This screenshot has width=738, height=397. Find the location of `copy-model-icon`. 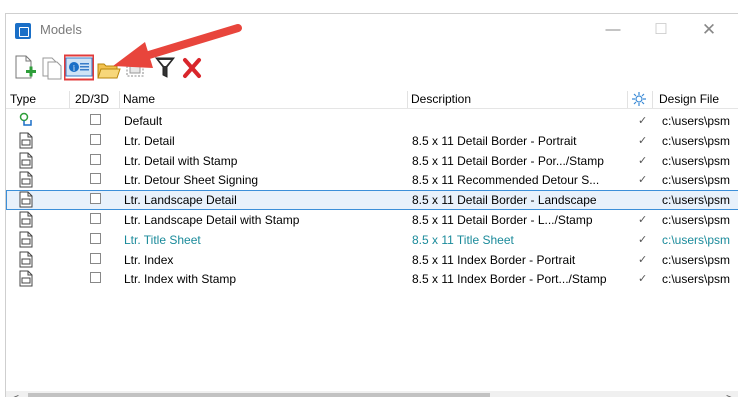

copy-model-icon is located at coordinates (52, 68).